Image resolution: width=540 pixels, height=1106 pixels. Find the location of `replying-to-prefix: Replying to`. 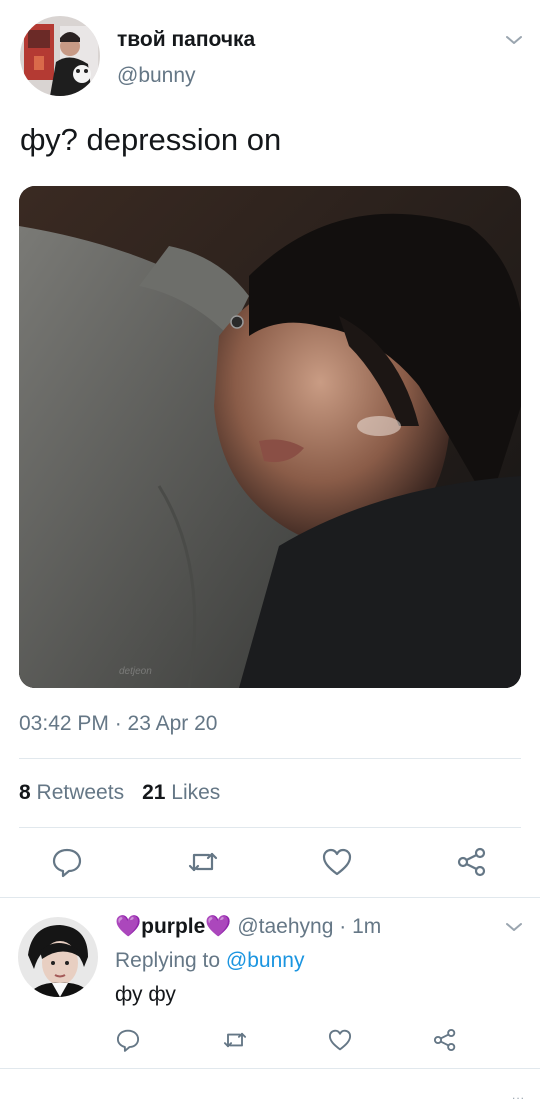

replying-to-prefix: Replying to is located at coordinates (170, 960).